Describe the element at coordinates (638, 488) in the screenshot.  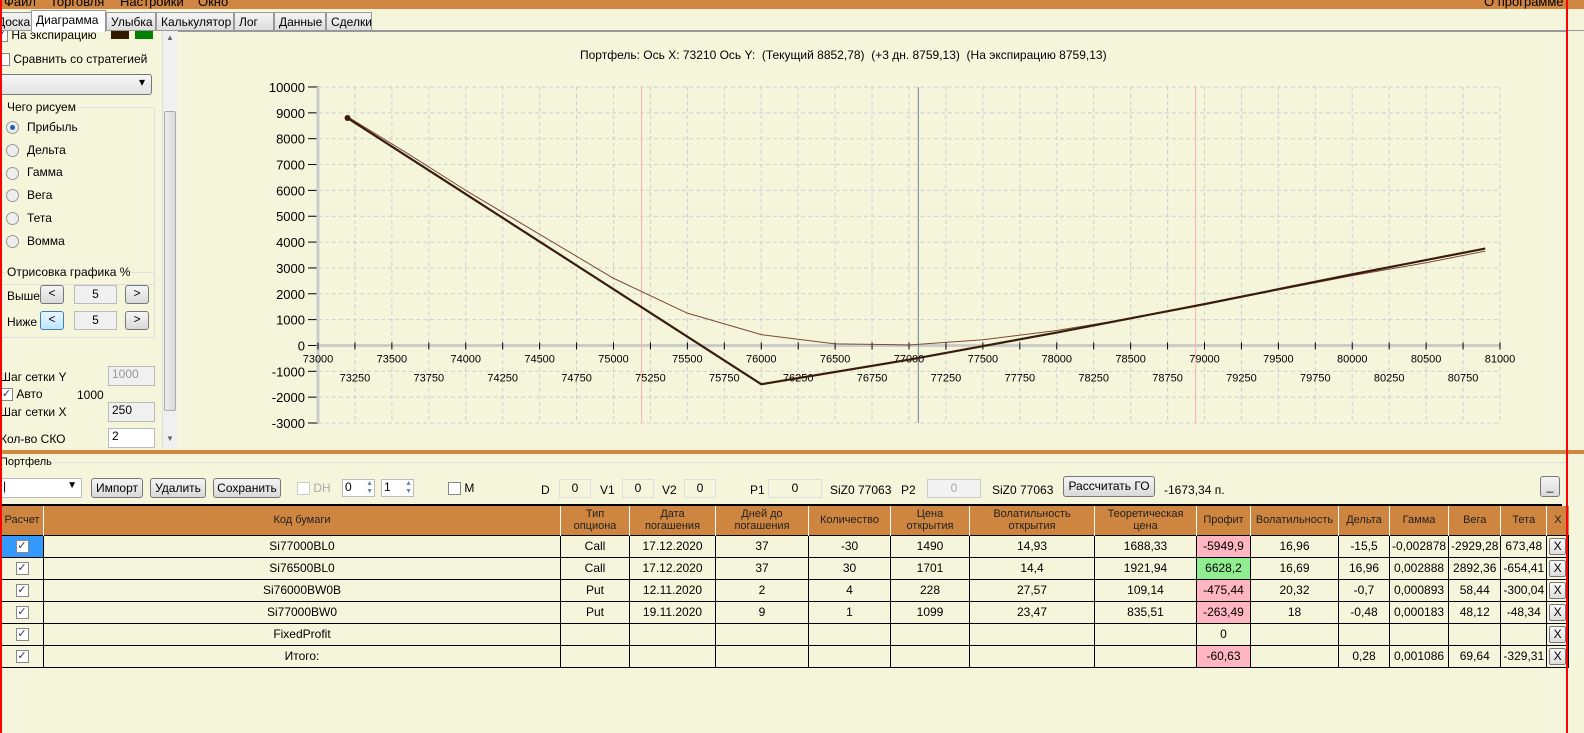
I see `v1-input: 0` at that location.